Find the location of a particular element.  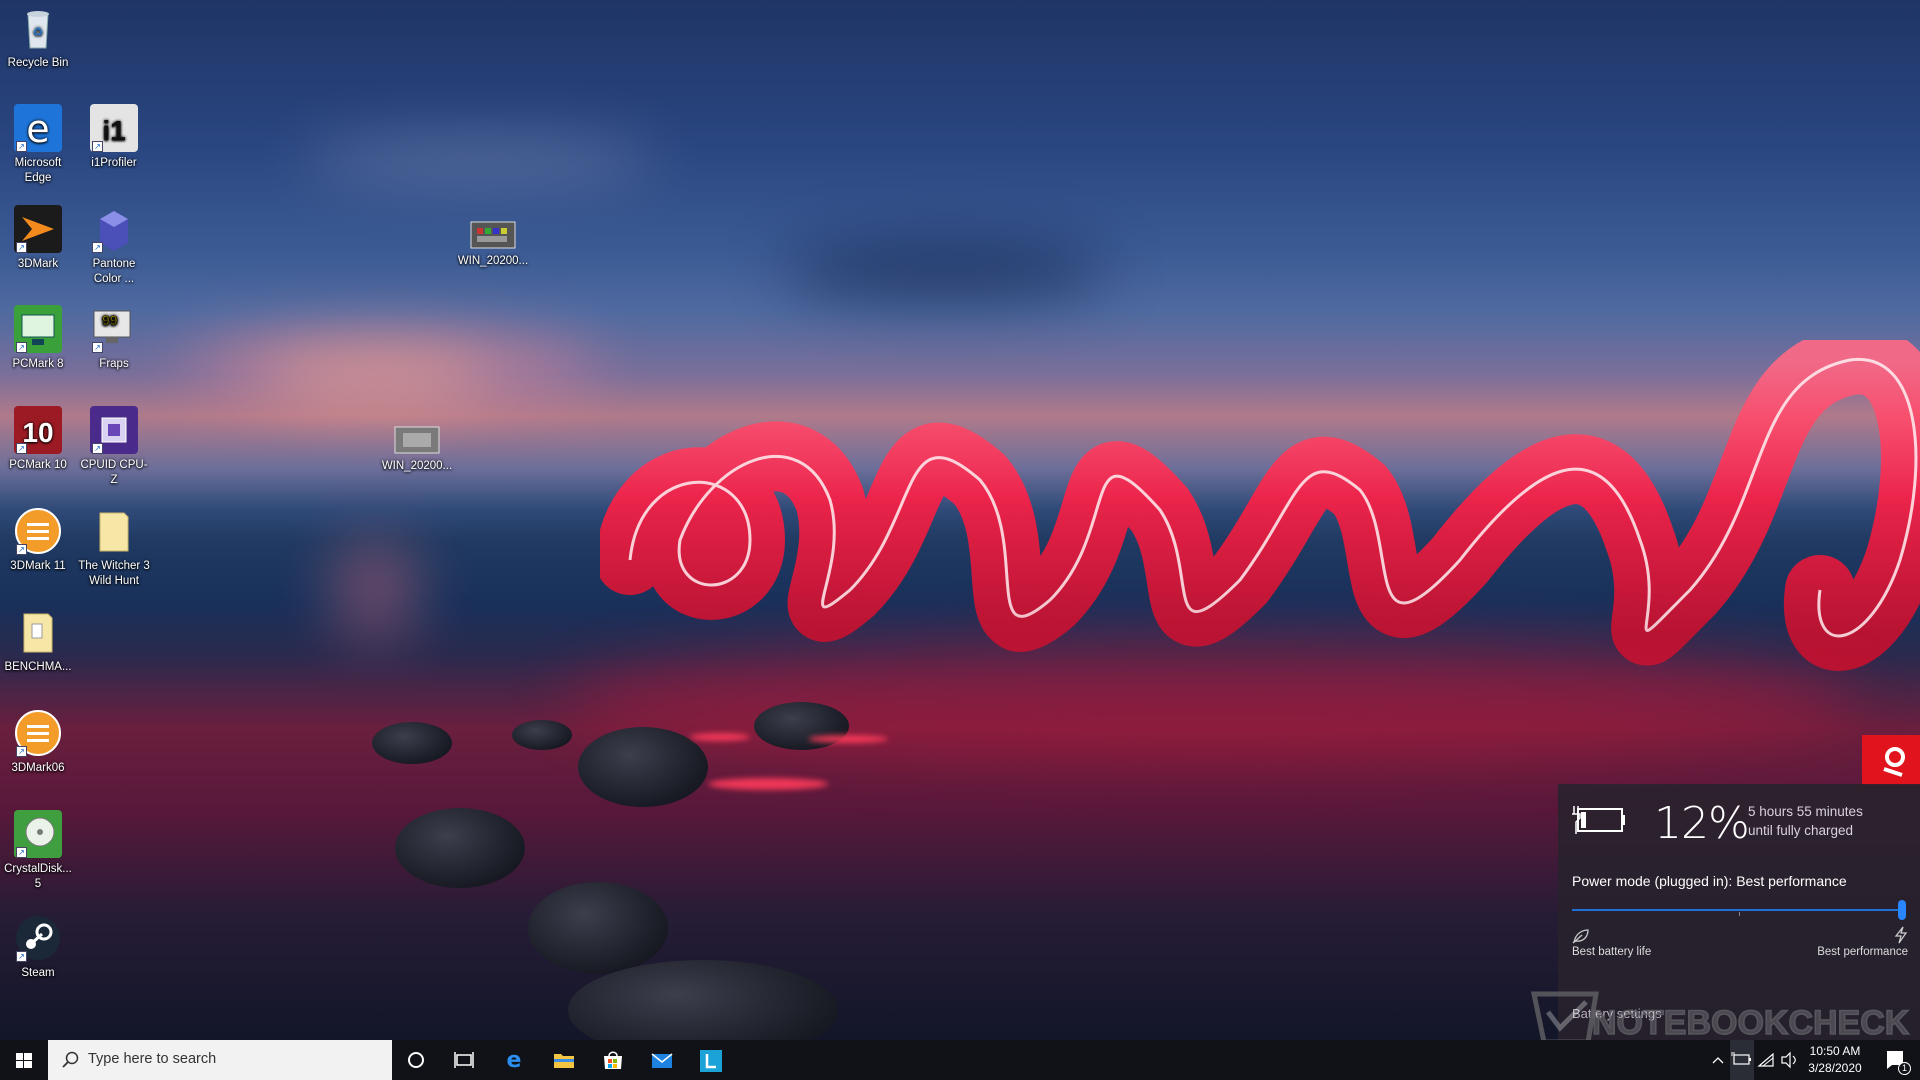

battery-percentage: 12% is located at coordinates (1702, 823).